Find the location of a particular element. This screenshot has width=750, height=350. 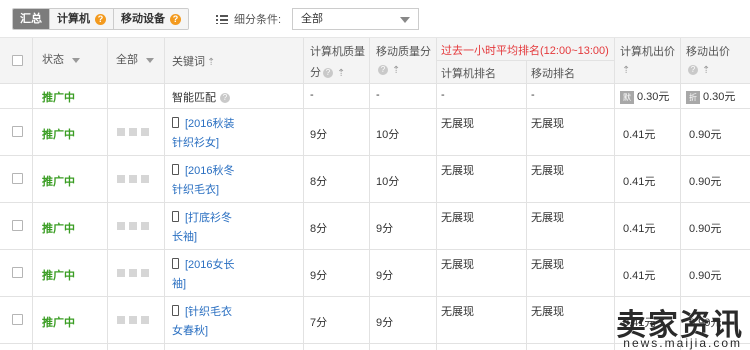

tab-summary: 汇总 is located at coordinates (31, 19).